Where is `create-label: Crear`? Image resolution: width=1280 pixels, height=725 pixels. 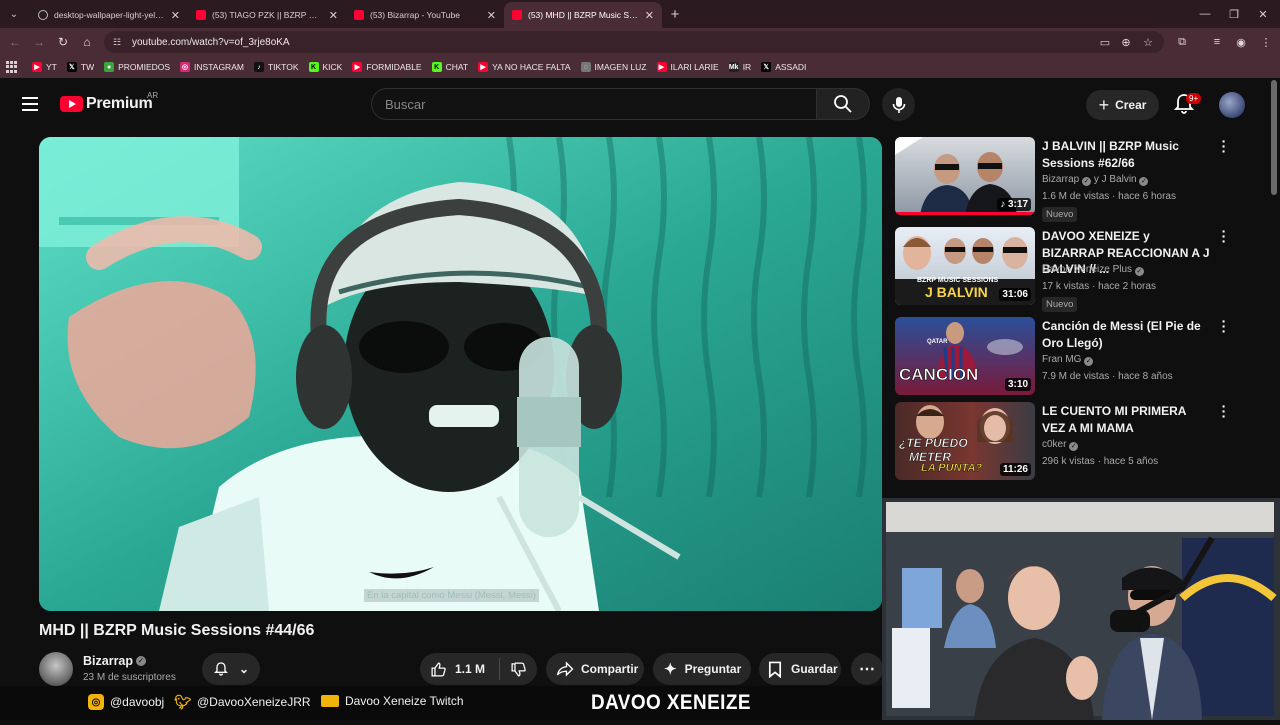 create-label: Crear is located at coordinates (1131, 105).